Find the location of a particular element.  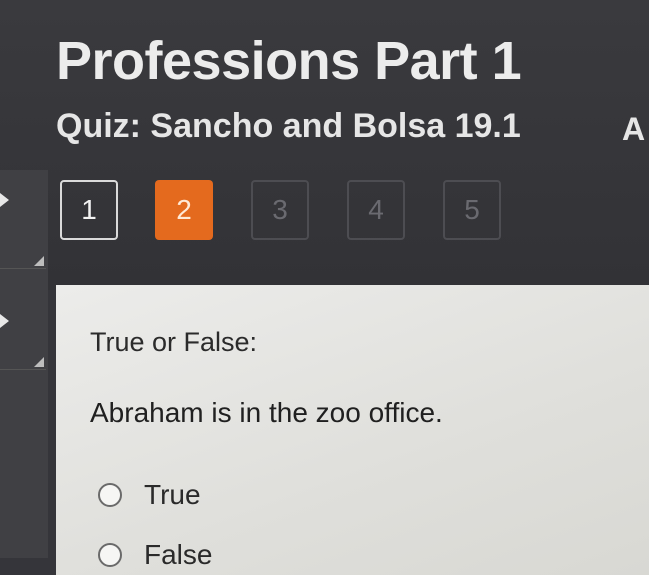

question-nav-button-5: 5 is located at coordinates (472, 210).